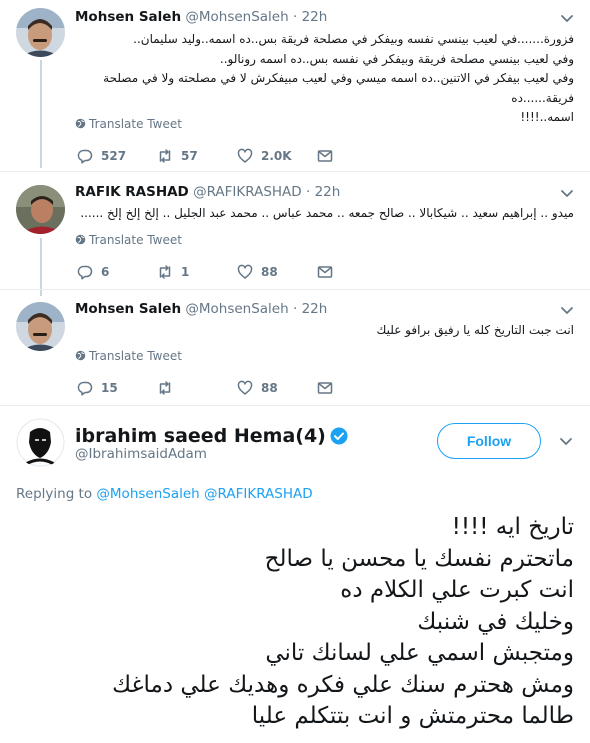 This screenshot has height=743, width=590. I want to click on tweet-header: RAFIK RASHAD @RAFIKRASHAD · 22h, so click(207, 192).